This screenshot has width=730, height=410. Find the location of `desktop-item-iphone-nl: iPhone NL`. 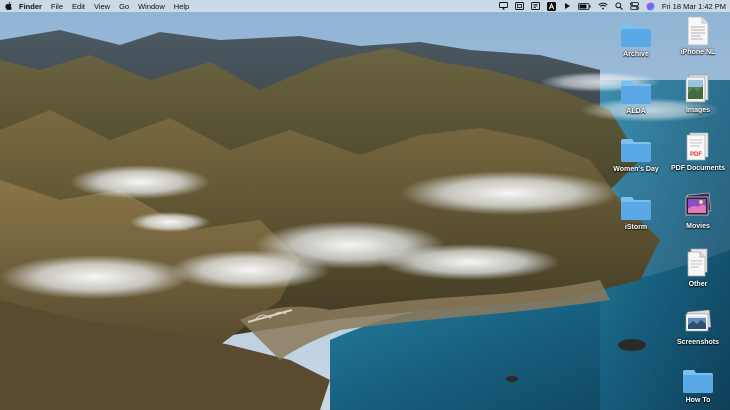

desktop-item-iphone-nl: iPhone NL is located at coordinates (695, 36).